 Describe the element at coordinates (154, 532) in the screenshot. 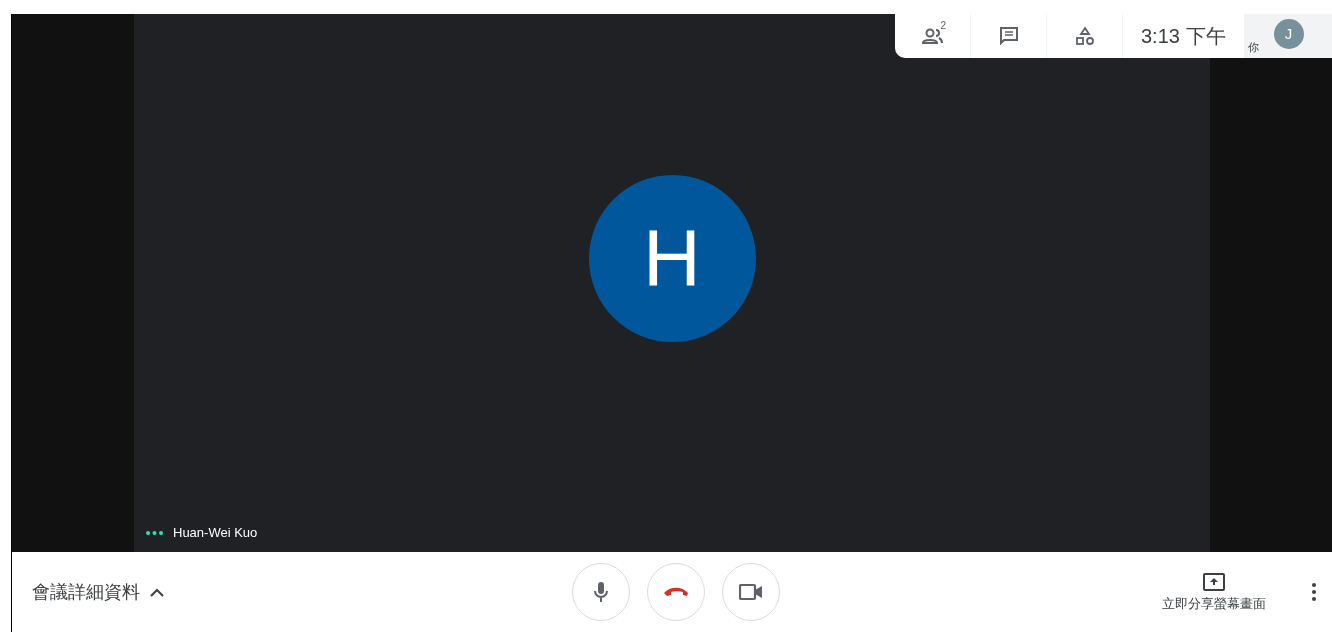

I see `audio-dots-icon` at that location.